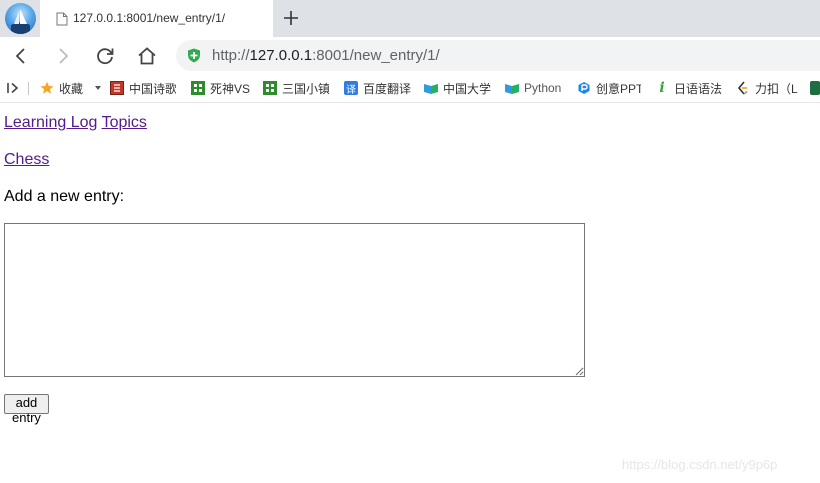  Describe the element at coordinates (64, 196) in the screenshot. I see `form-label: Add a new entry:` at that location.